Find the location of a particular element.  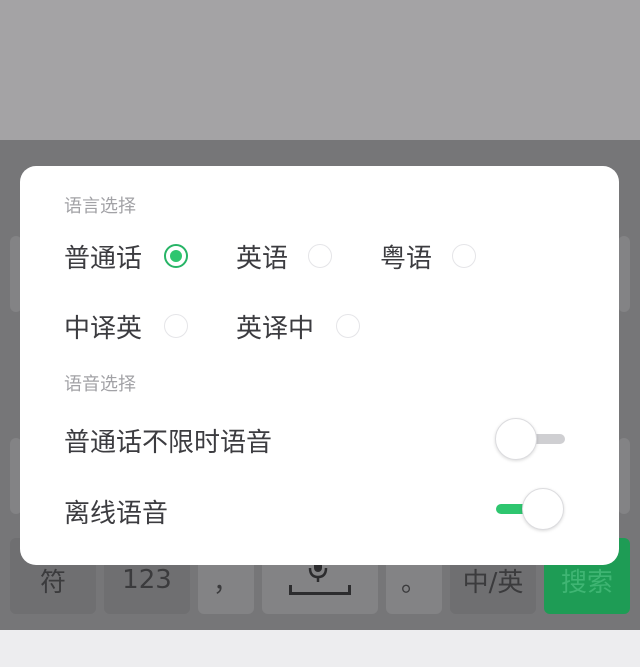

unlimited-voice-toggle is located at coordinates (530, 440).